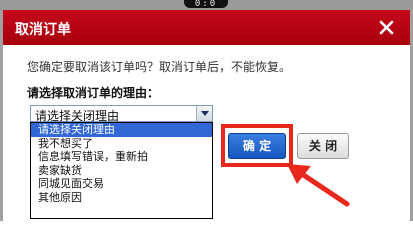 The width and height of the screenshot is (413, 240). I want to click on dialog-titlebar: 取消订单, so click(206, 27).